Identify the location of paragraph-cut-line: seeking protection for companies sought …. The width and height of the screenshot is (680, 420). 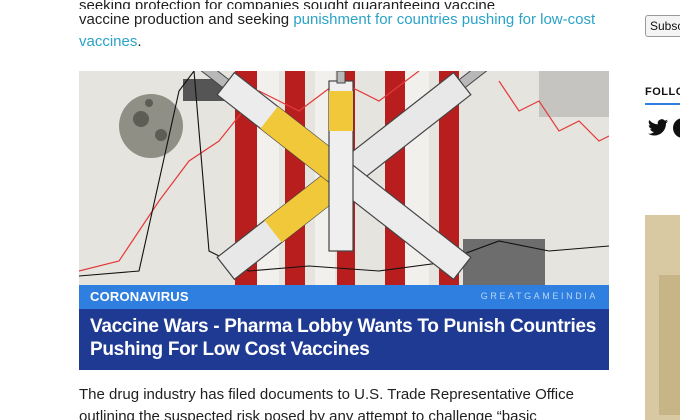
(287, 4).